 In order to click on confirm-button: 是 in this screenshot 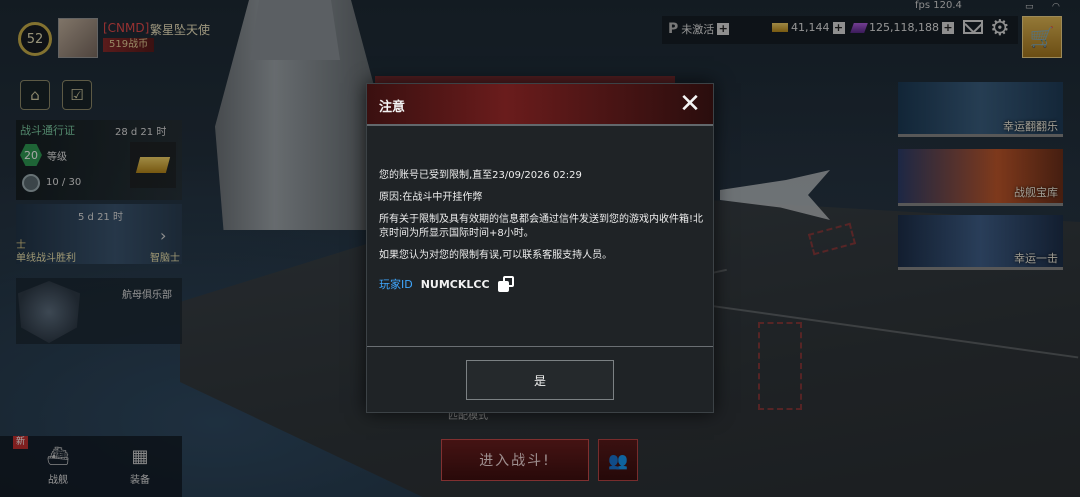, I will do `click(540, 380)`.